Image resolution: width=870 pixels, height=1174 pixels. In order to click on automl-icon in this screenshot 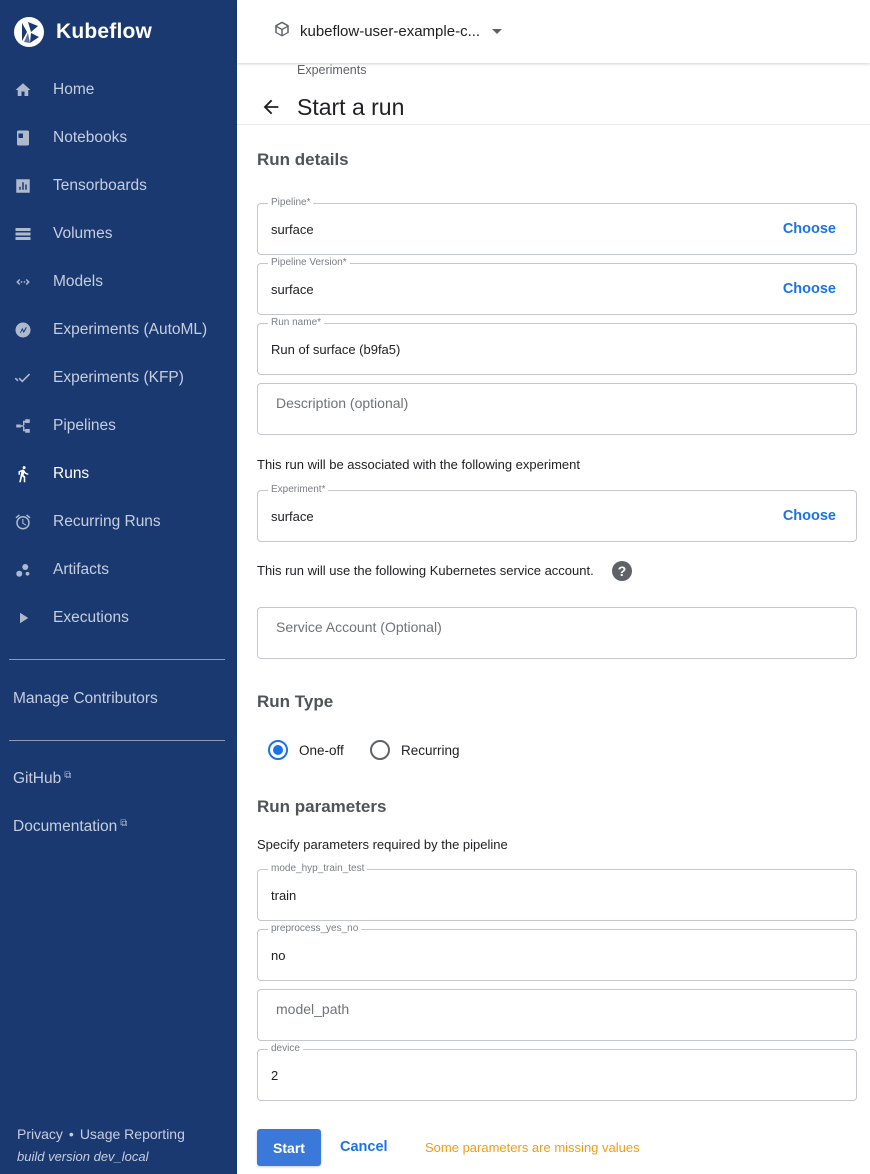, I will do `click(23, 330)`.